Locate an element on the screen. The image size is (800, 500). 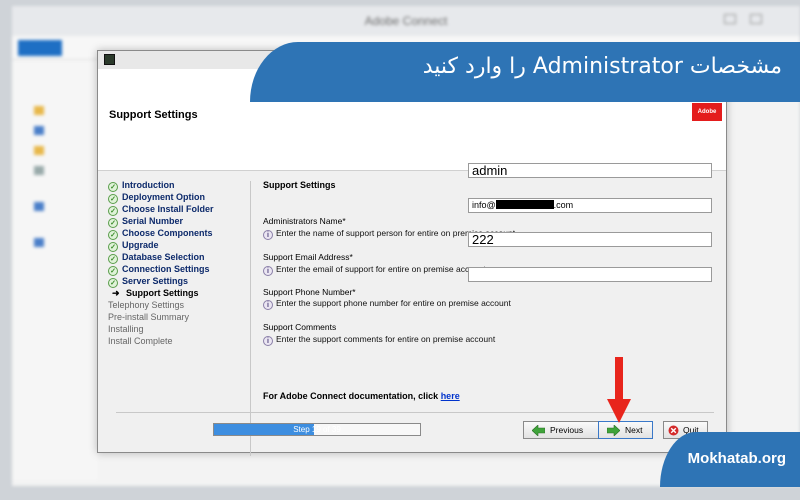
back-arrow-icon is located at coordinates (538, 430).